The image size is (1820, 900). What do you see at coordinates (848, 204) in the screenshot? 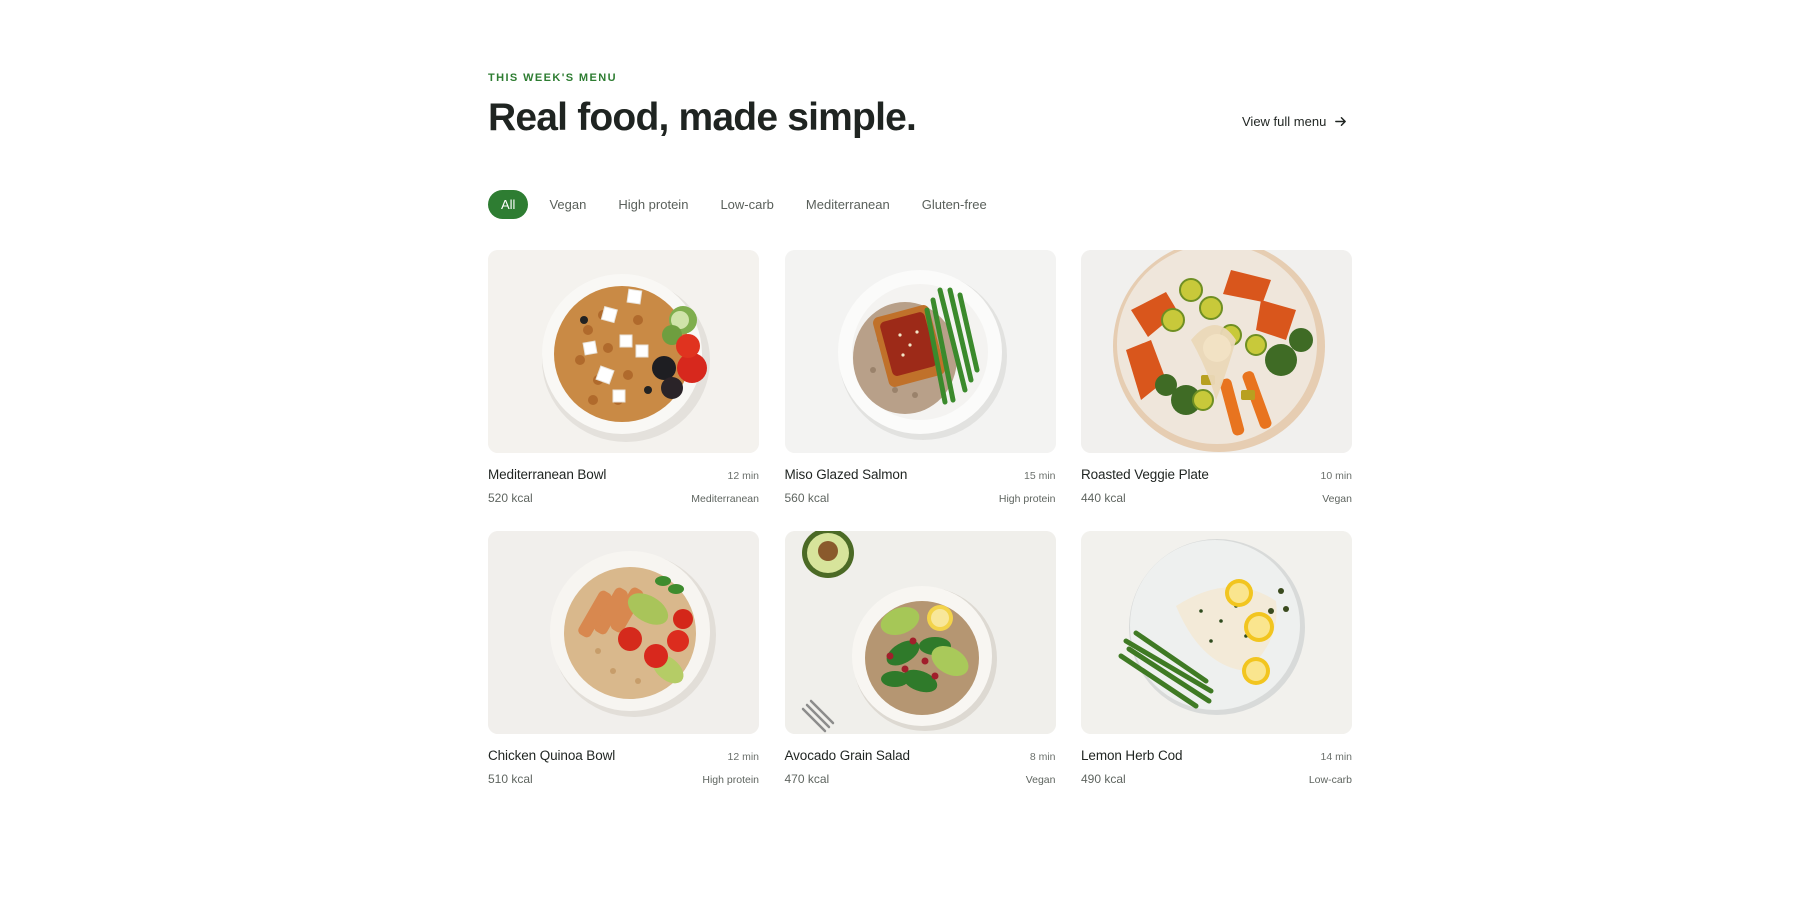
I see `filter-mediterranean: Mediterranean` at bounding box center [848, 204].